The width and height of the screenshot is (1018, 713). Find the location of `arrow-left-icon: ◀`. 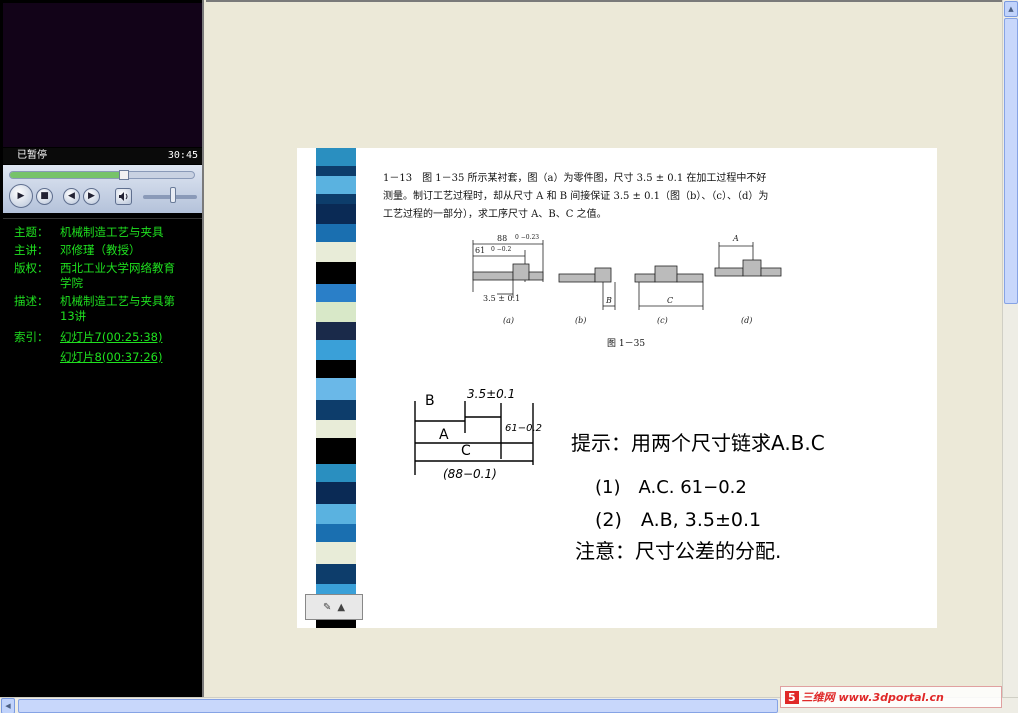

arrow-left-icon: ◀ is located at coordinates (8, 706).